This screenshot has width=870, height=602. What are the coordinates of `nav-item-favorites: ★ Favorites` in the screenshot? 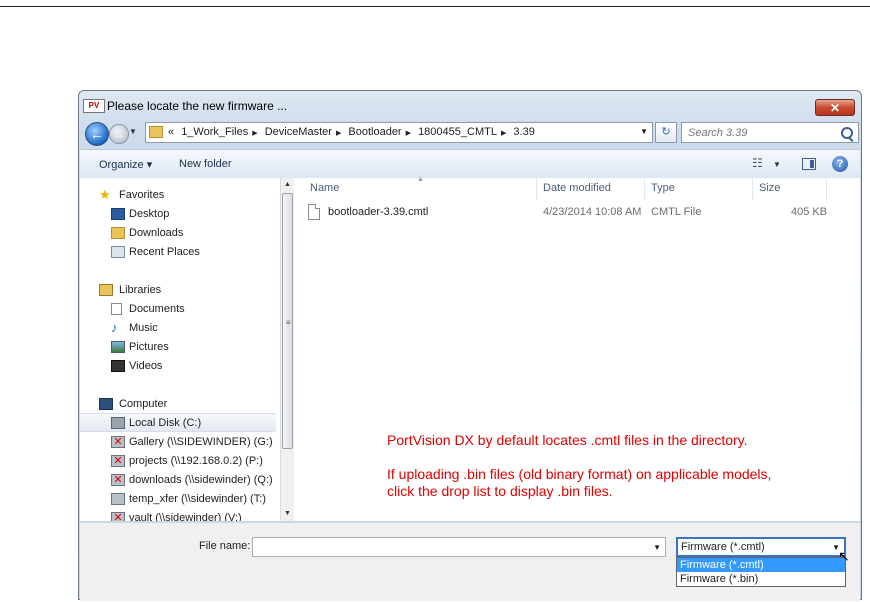 It's located at (178, 195).